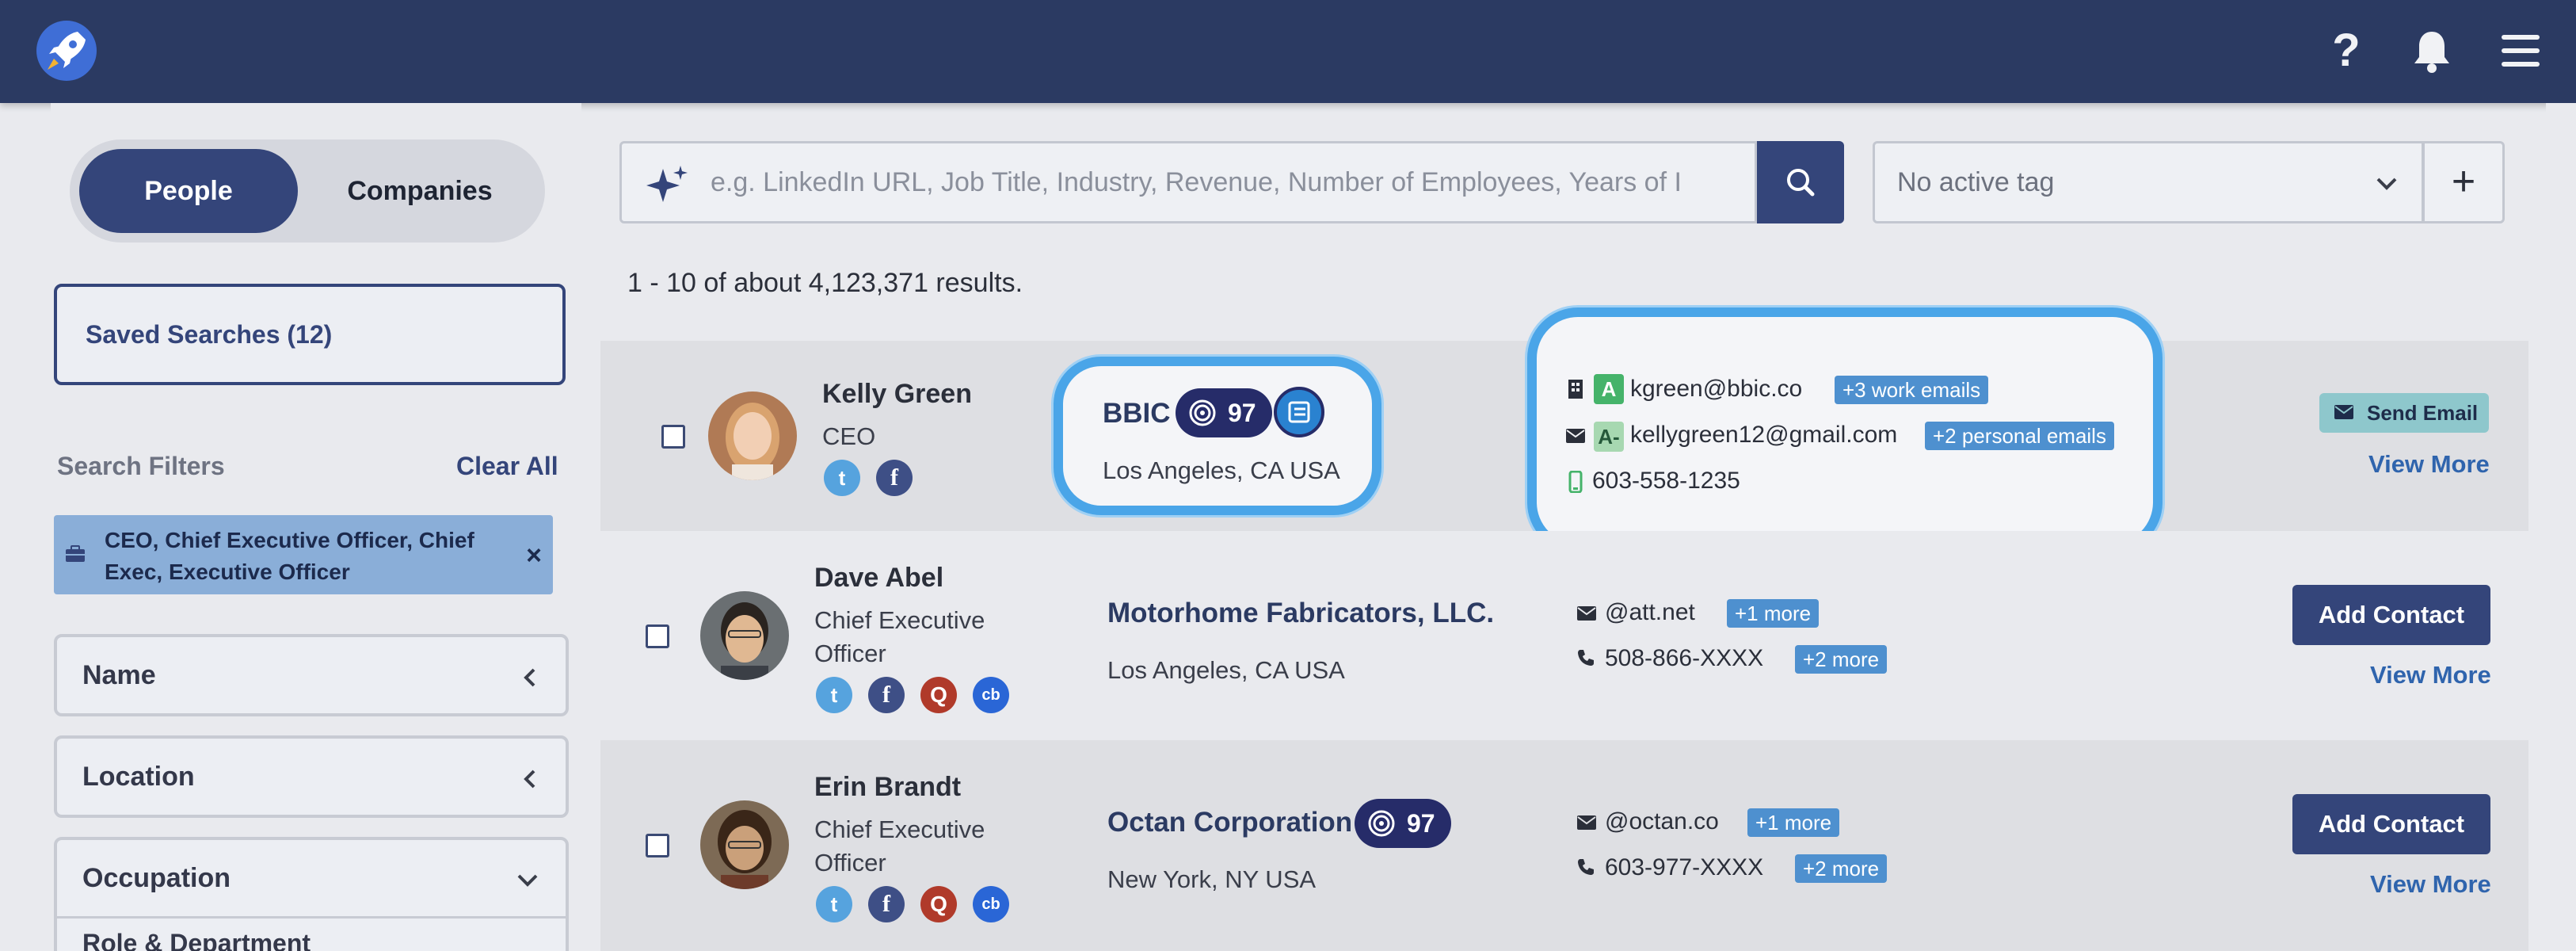  What do you see at coordinates (1662, 821) in the screenshot?
I see `email: @octan.co` at bounding box center [1662, 821].